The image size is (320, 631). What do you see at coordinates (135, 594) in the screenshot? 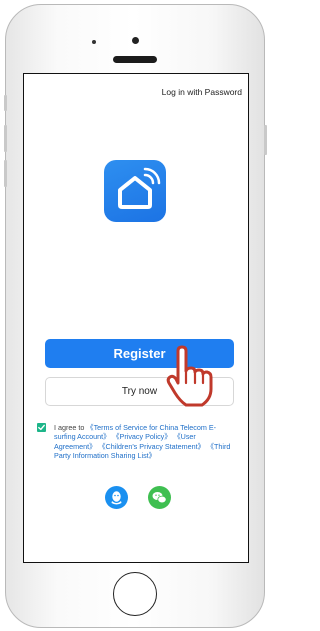
I see `home-button` at bounding box center [135, 594].